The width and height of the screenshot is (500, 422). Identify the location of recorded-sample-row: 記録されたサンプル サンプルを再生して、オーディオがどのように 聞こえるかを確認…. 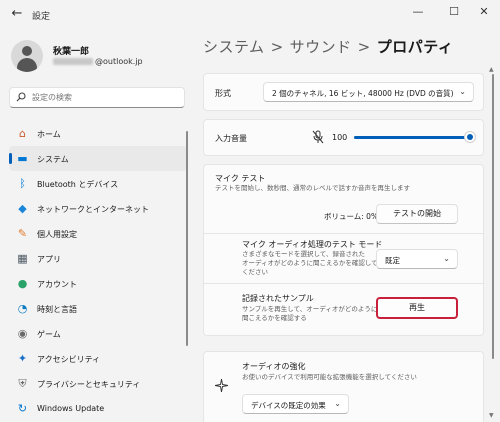
(343, 310).